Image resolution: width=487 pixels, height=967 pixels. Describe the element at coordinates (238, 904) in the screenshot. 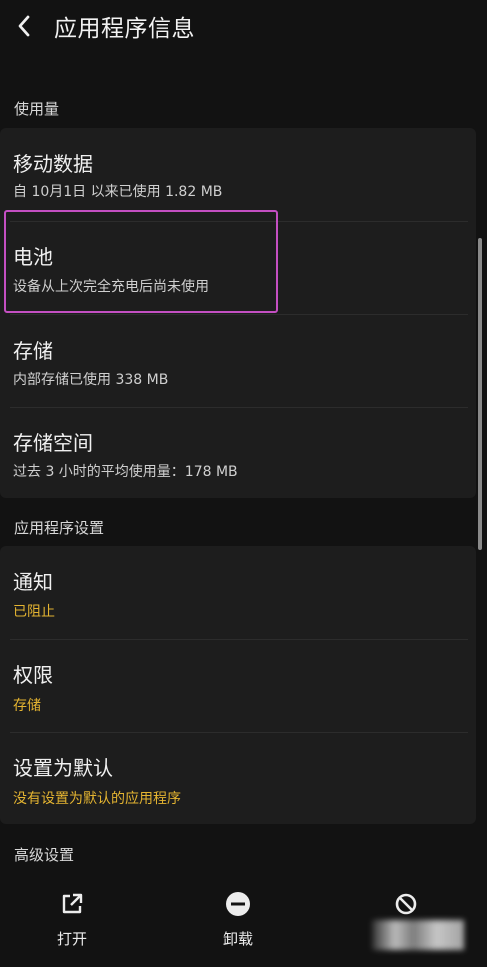

I see `uninstall-icon` at that location.